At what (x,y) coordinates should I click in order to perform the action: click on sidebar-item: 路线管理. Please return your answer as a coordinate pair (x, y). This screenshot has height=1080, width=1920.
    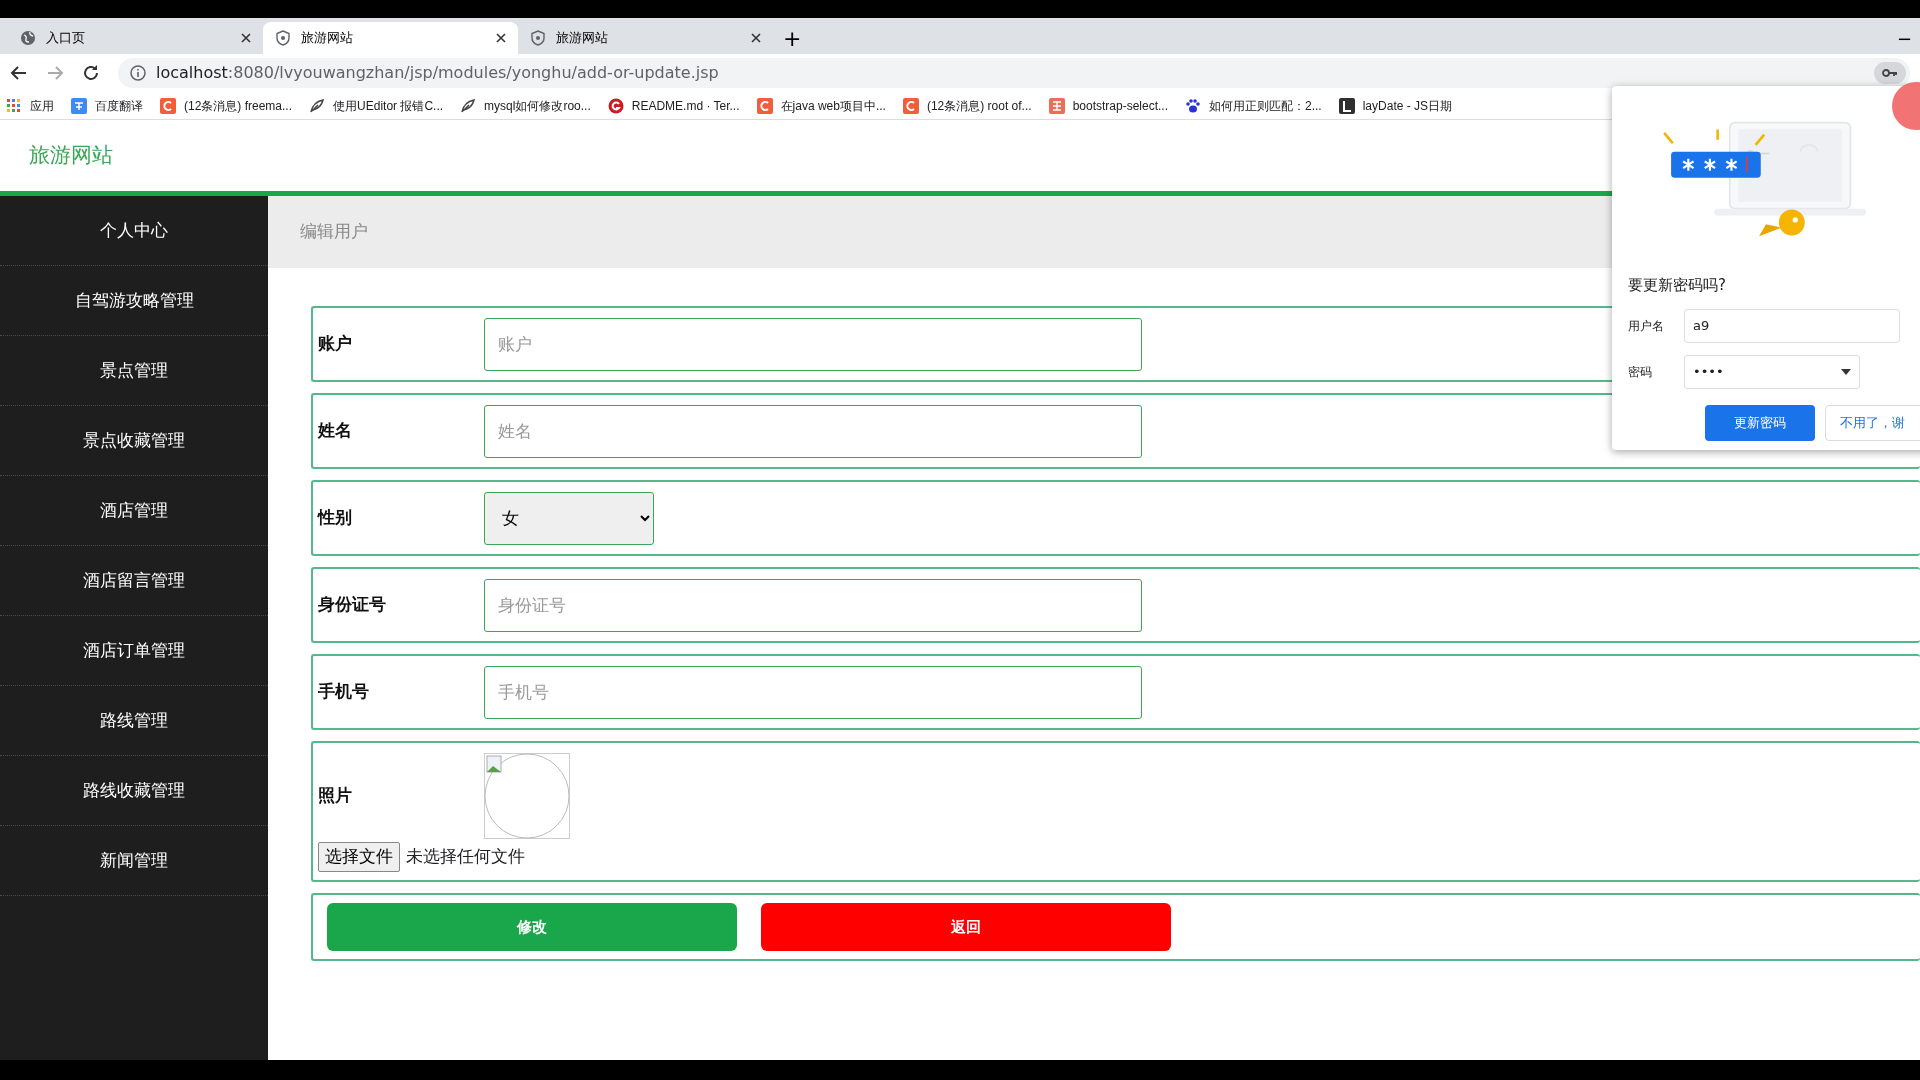
    Looking at the image, I should click on (134, 721).